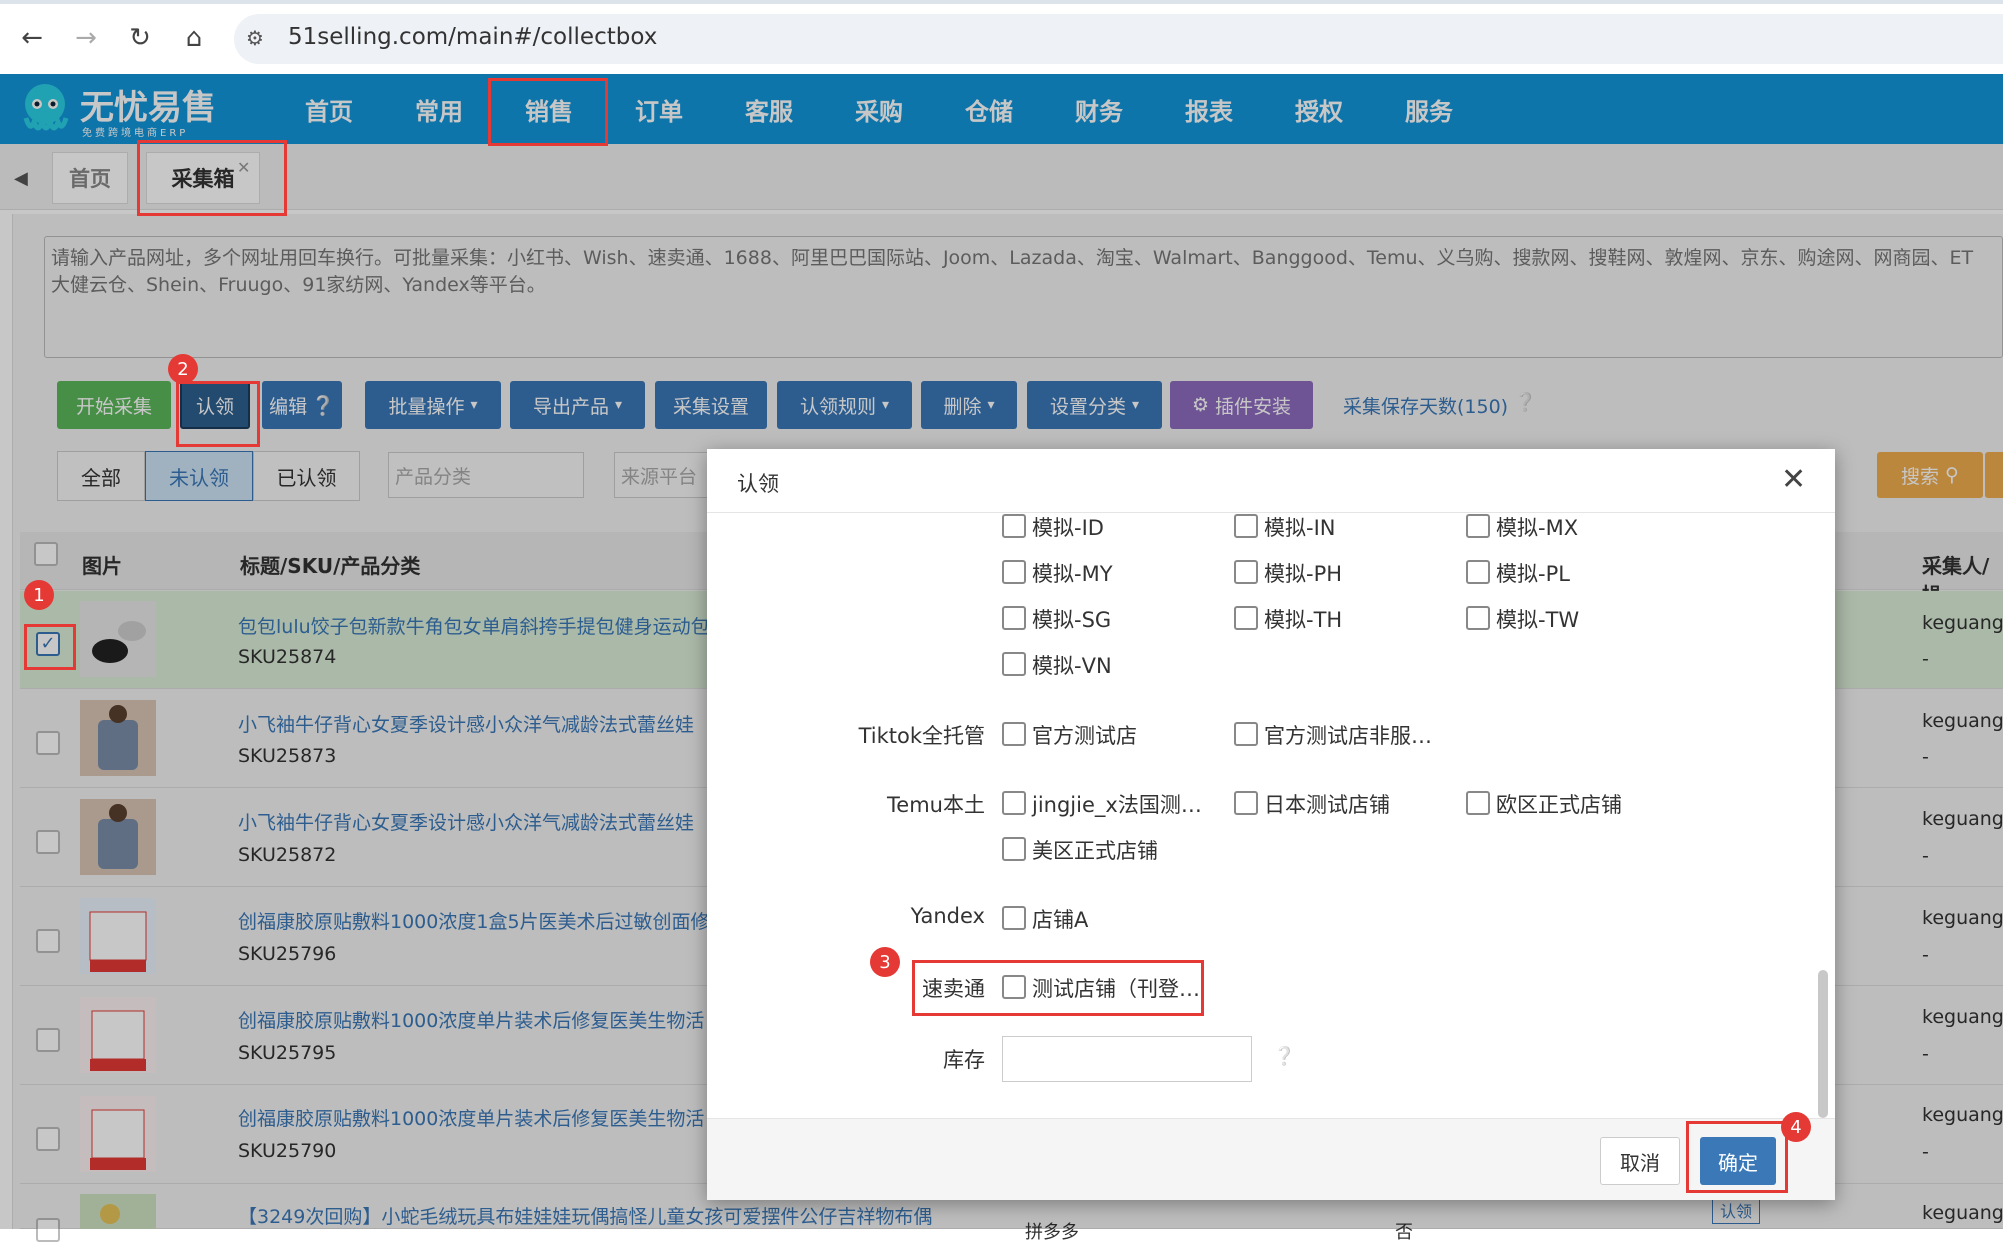  Describe the element at coordinates (1823, 1044) in the screenshot. I see `dialog-scrollbar` at that location.